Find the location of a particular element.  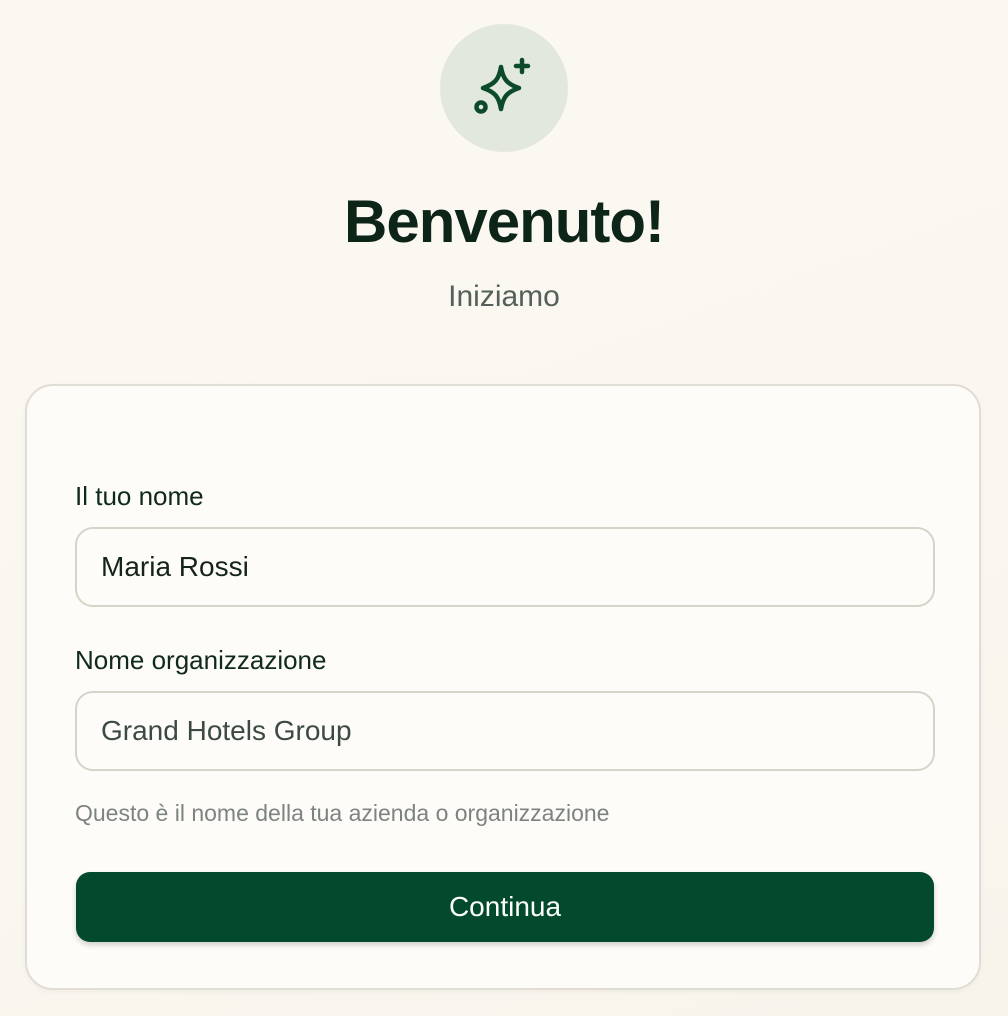

page-subtitle: Iniziamo is located at coordinates (504, 296).